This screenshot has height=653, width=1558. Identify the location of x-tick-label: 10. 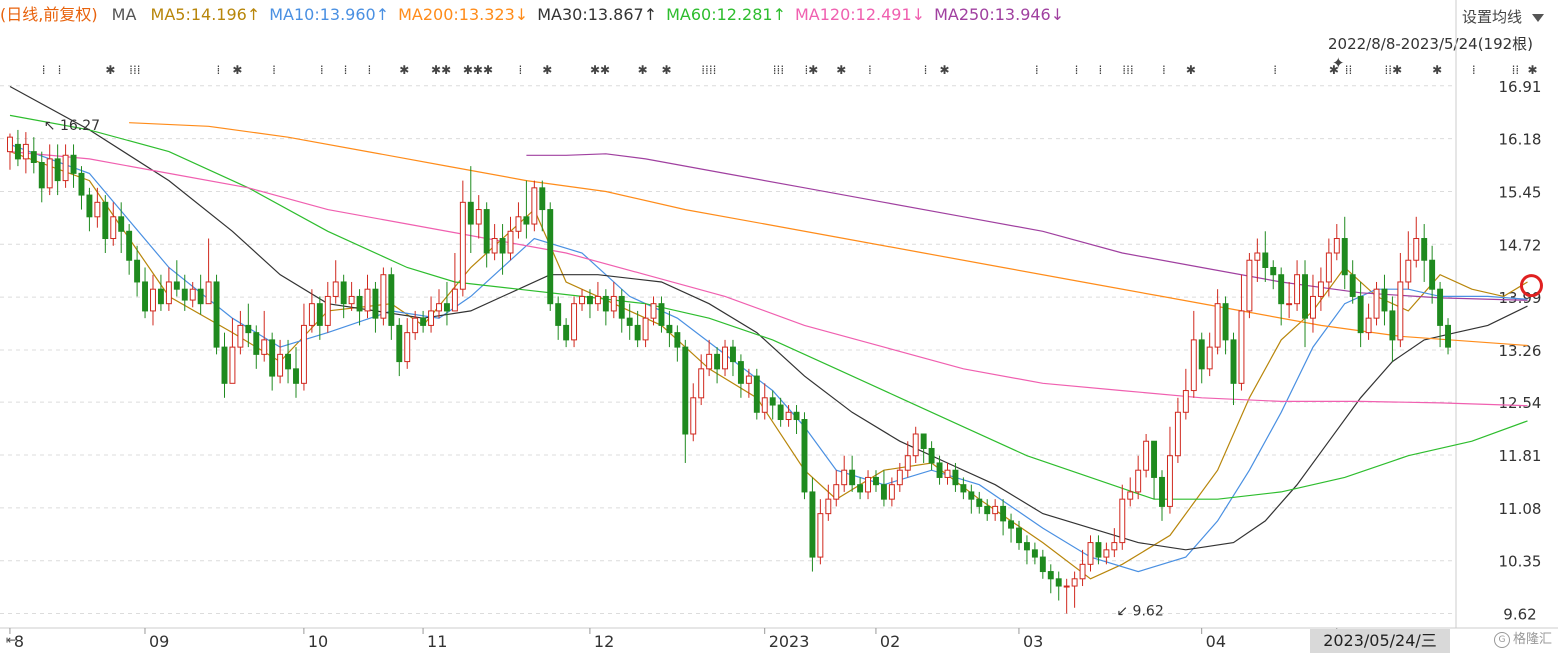
(318, 641).